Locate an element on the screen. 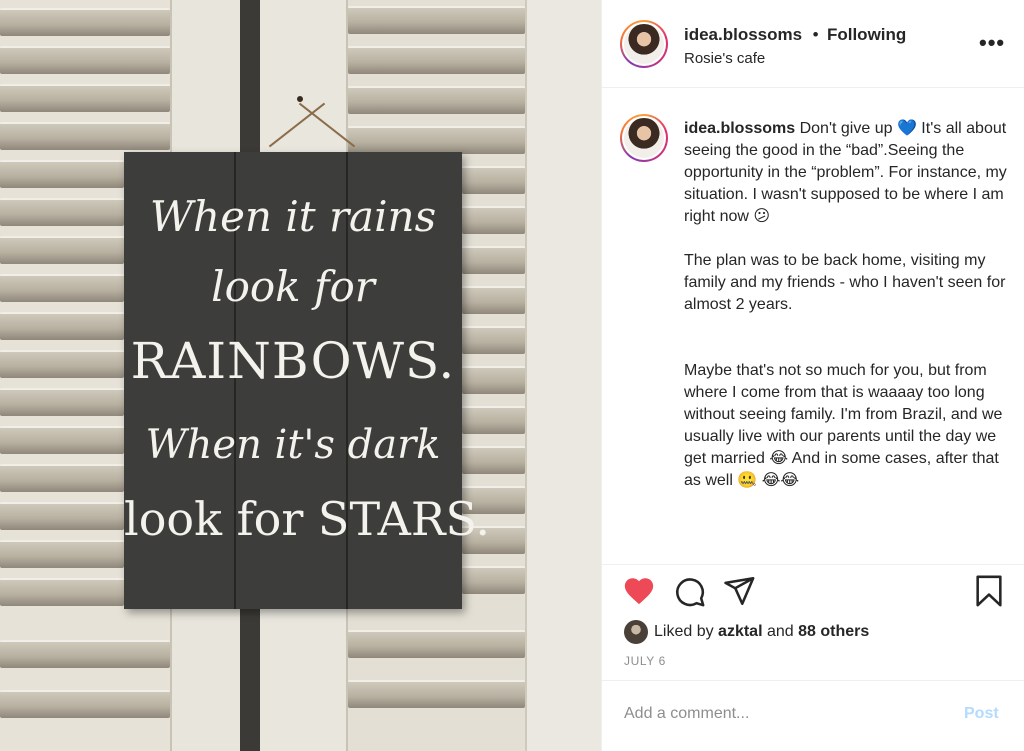 This screenshot has height=751, width=1024. share-button is located at coordinates (739, 591).